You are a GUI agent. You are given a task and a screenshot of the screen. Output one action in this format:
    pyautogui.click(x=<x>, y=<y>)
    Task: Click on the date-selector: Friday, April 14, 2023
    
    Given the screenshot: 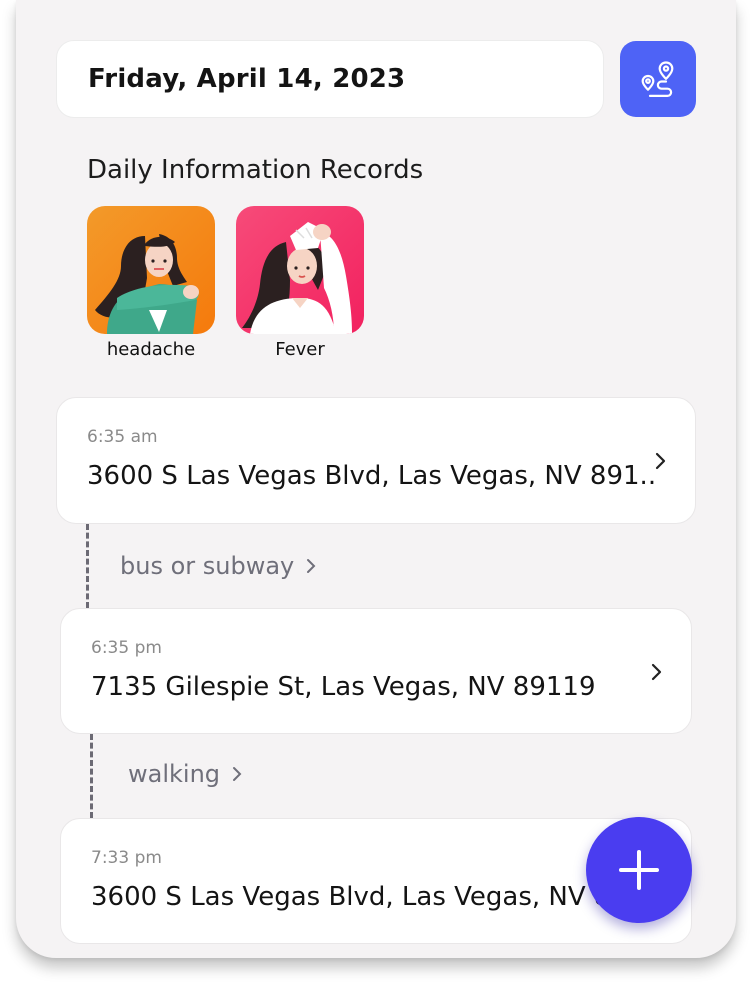 What is the action you would take?
    pyautogui.click(x=330, y=79)
    